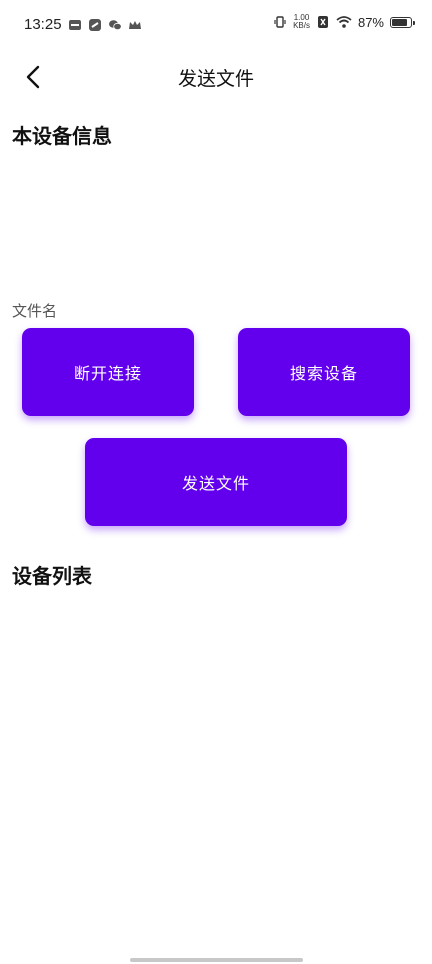 This screenshot has width=432, height=964. What do you see at coordinates (216, 26) in the screenshot?
I see `status-bar: 13:25 1.00 KB/s 87%` at bounding box center [216, 26].